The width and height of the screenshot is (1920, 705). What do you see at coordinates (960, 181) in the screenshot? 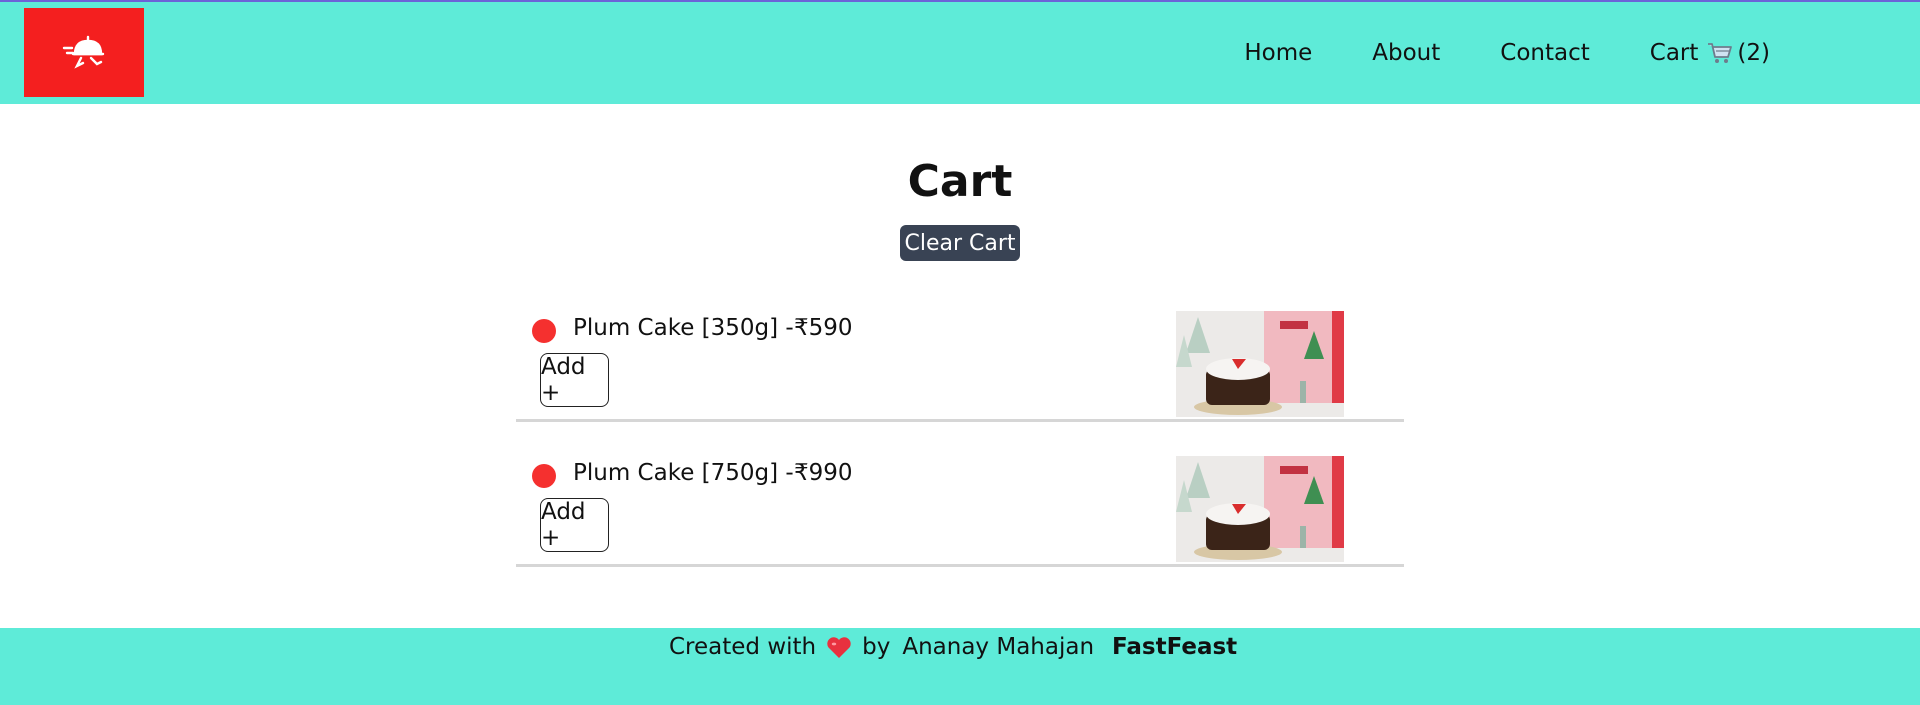
I see `page-title: Cart` at bounding box center [960, 181].